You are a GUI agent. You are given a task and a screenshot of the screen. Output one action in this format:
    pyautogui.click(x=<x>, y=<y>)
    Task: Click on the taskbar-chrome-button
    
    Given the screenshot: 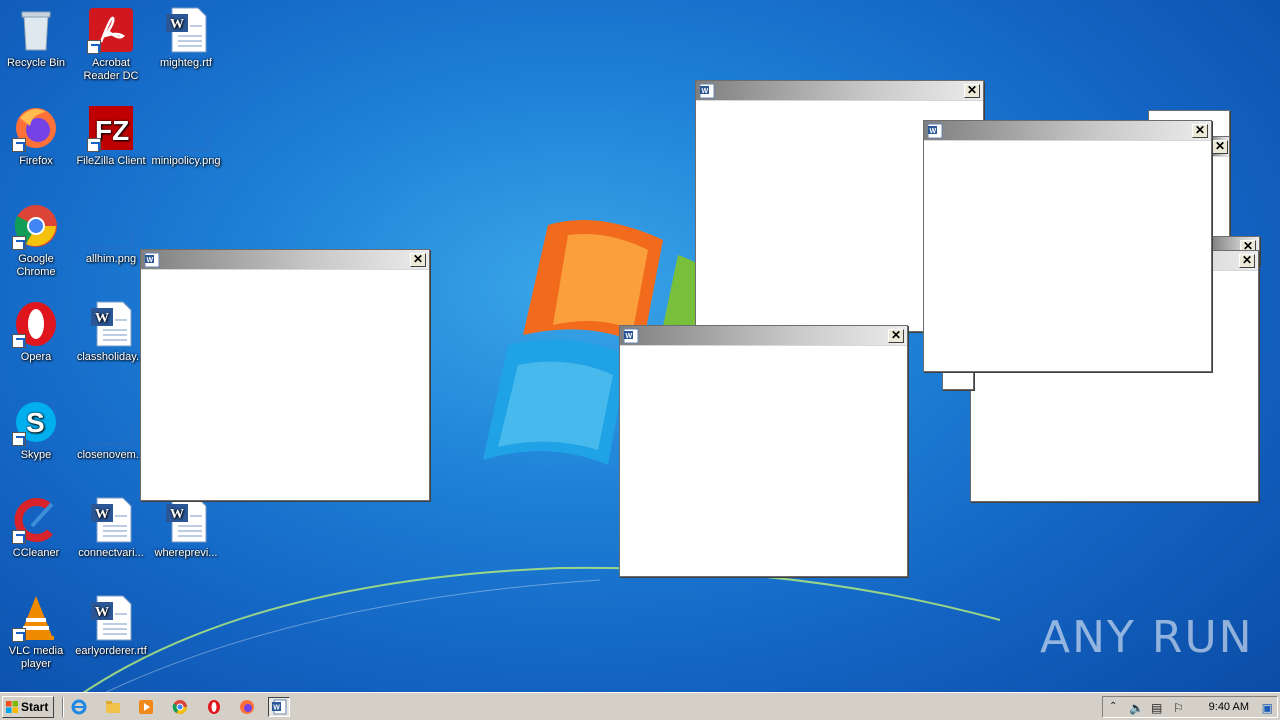 What is the action you would take?
    pyautogui.click(x=180, y=707)
    